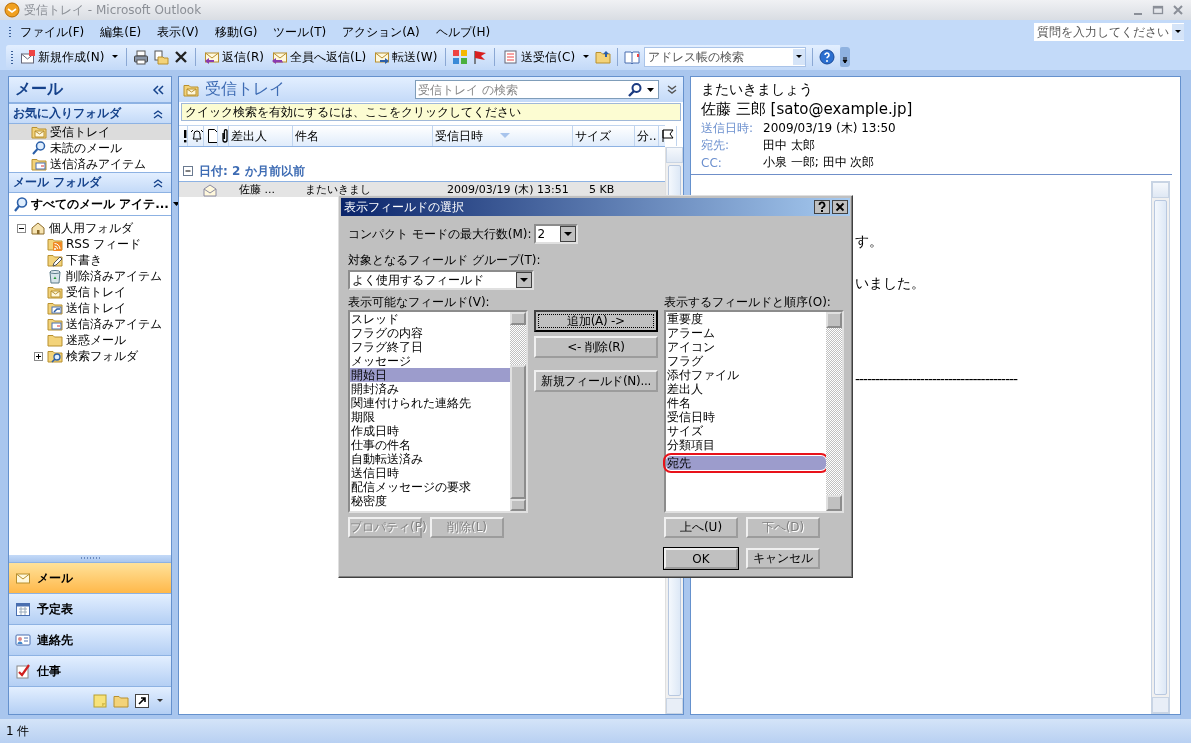 The width and height of the screenshot is (1191, 743). I want to click on folder-tree-item: 受信トレイ, so click(86, 292).